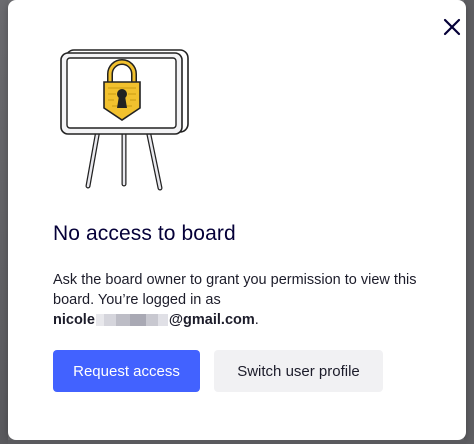  Describe the element at coordinates (74, 320) in the screenshot. I see `email-prefix: nicole` at that location.